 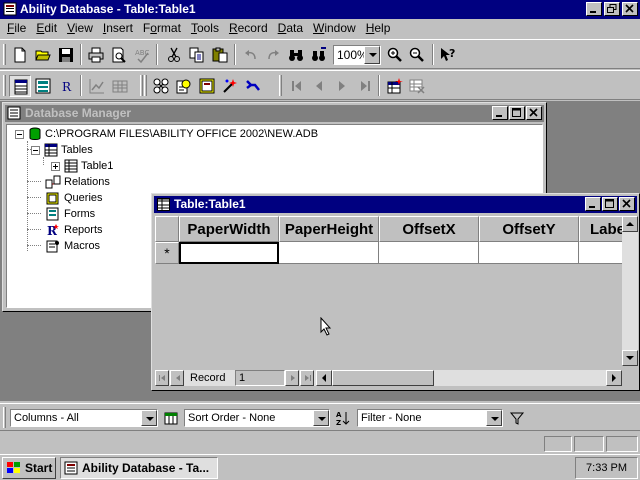 What do you see at coordinates (96, 55) in the screenshot?
I see `print-button` at bounding box center [96, 55].